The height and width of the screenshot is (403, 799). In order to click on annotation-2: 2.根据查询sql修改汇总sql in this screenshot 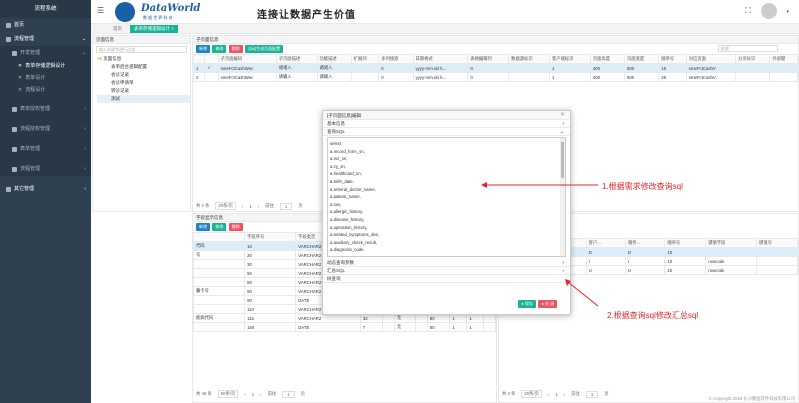, I will do `click(653, 315)`.